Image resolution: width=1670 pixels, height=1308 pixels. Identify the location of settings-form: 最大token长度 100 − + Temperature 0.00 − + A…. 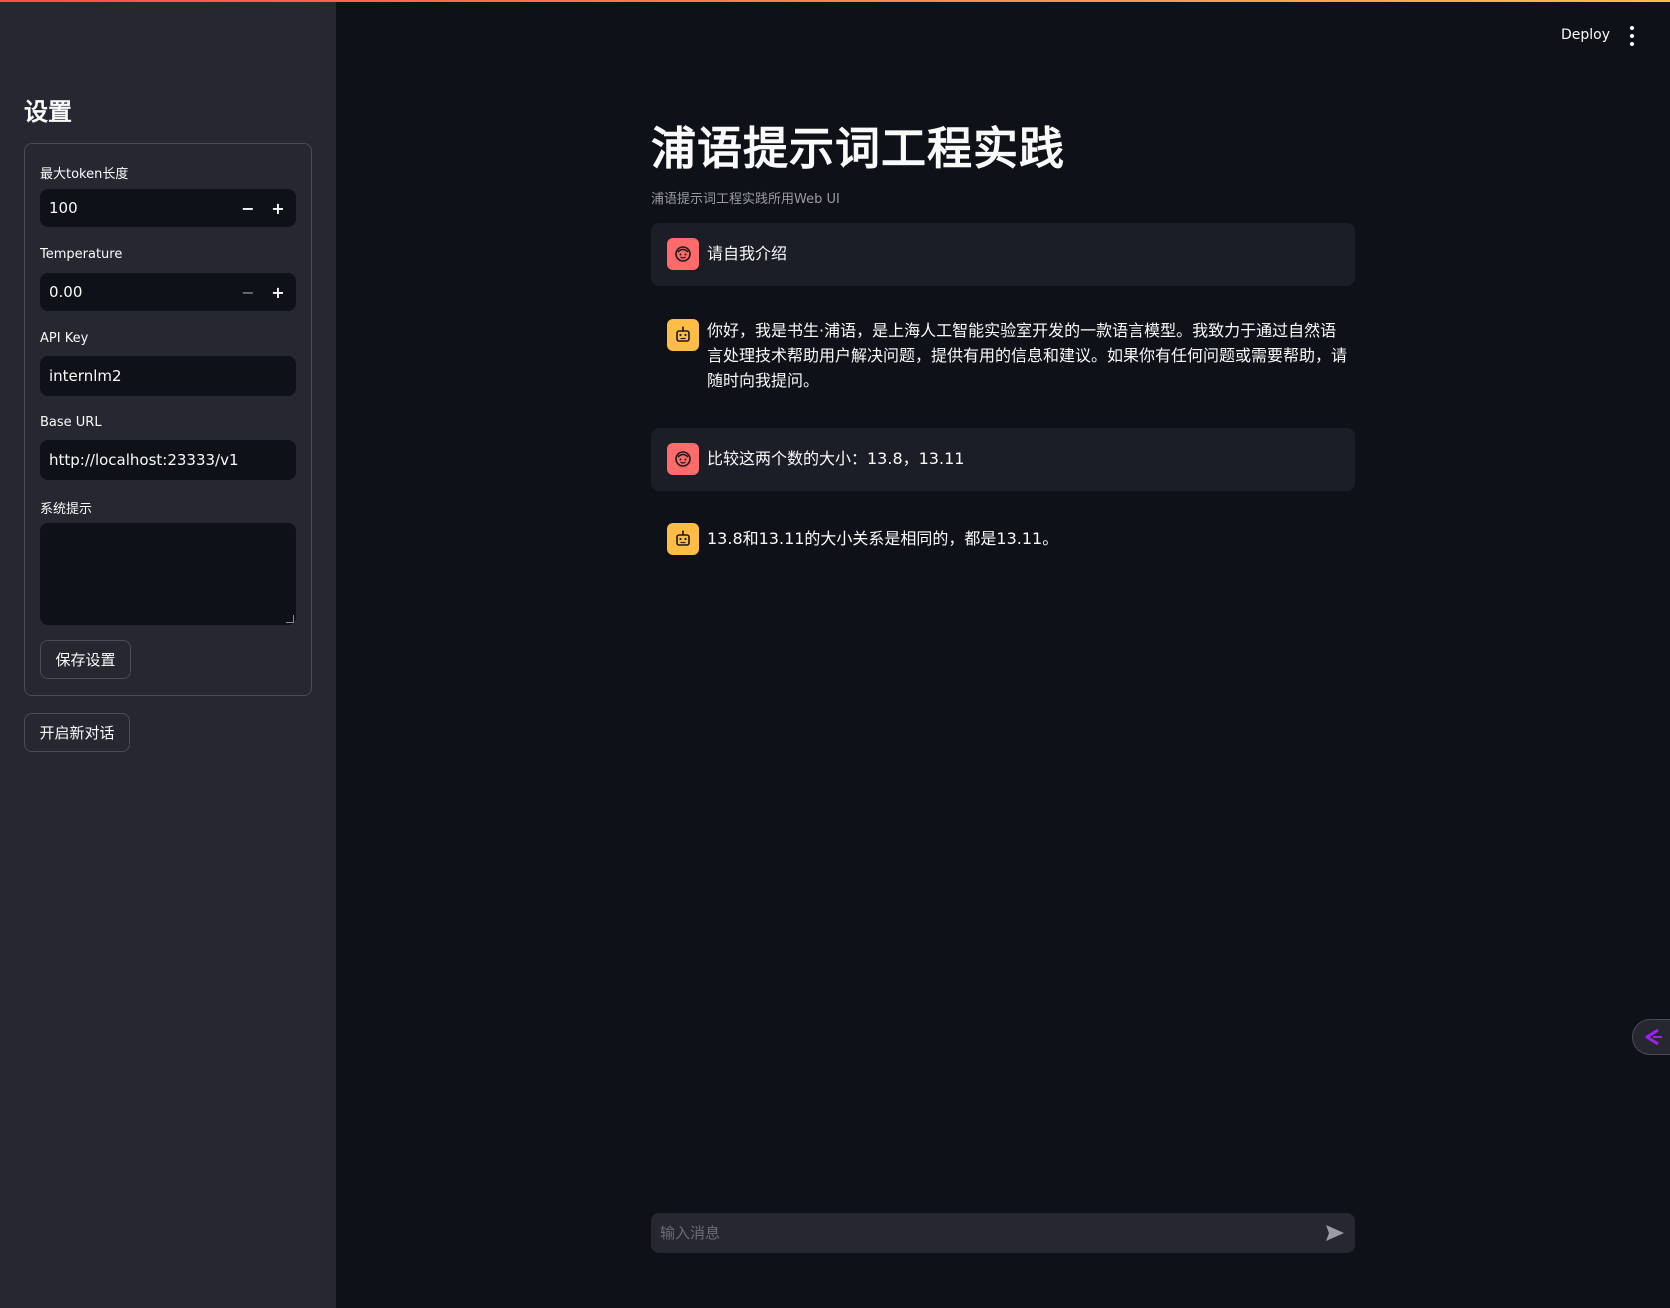
(168, 419).